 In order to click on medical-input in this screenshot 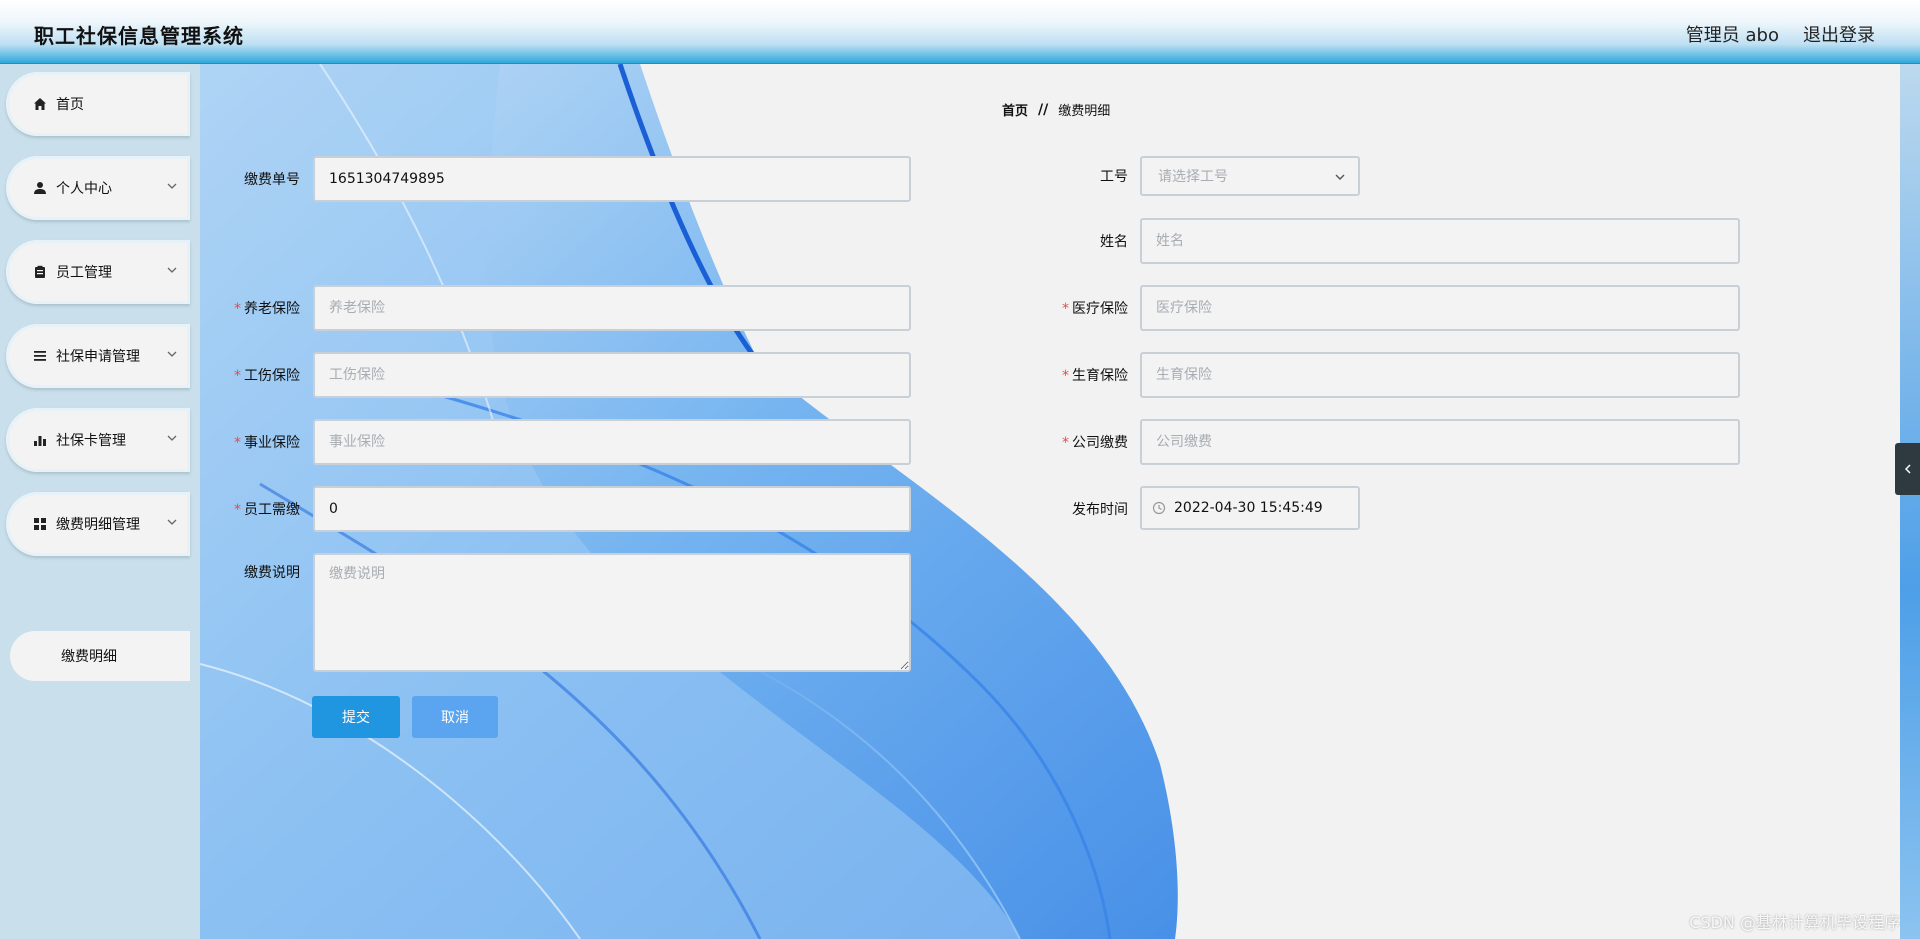, I will do `click(1440, 308)`.